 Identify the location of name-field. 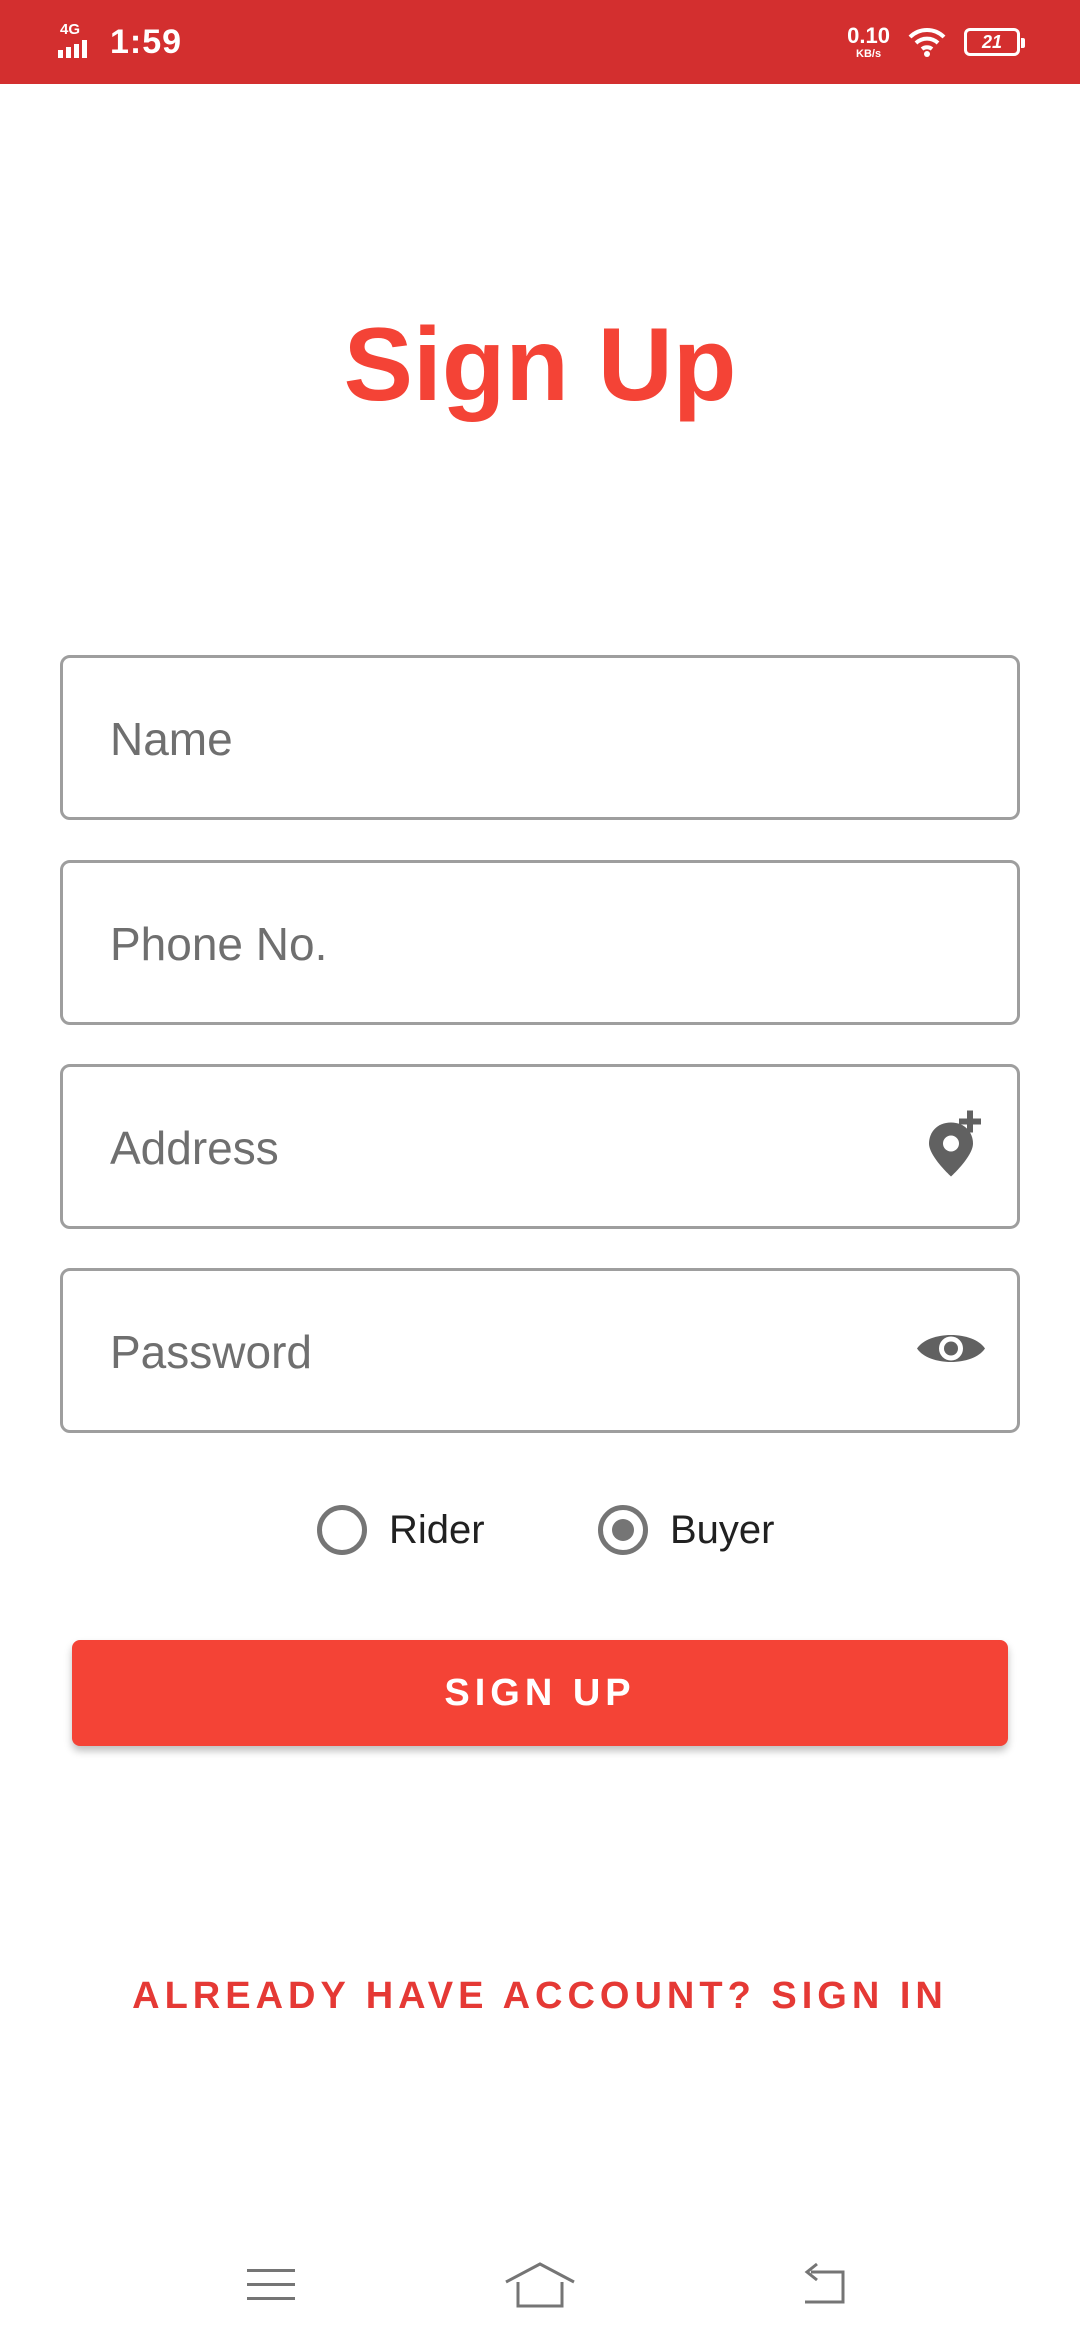
(540, 737).